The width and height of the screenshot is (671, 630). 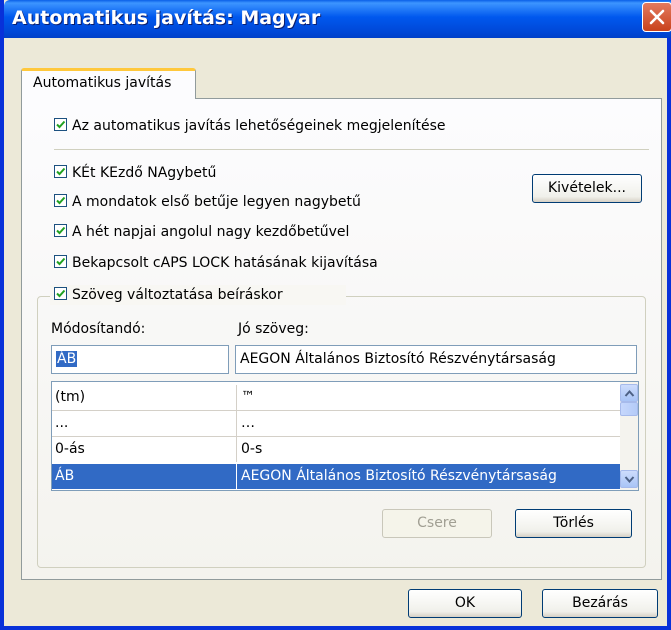 I want to click on list-item-from: 0-ás, so click(x=70, y=449).